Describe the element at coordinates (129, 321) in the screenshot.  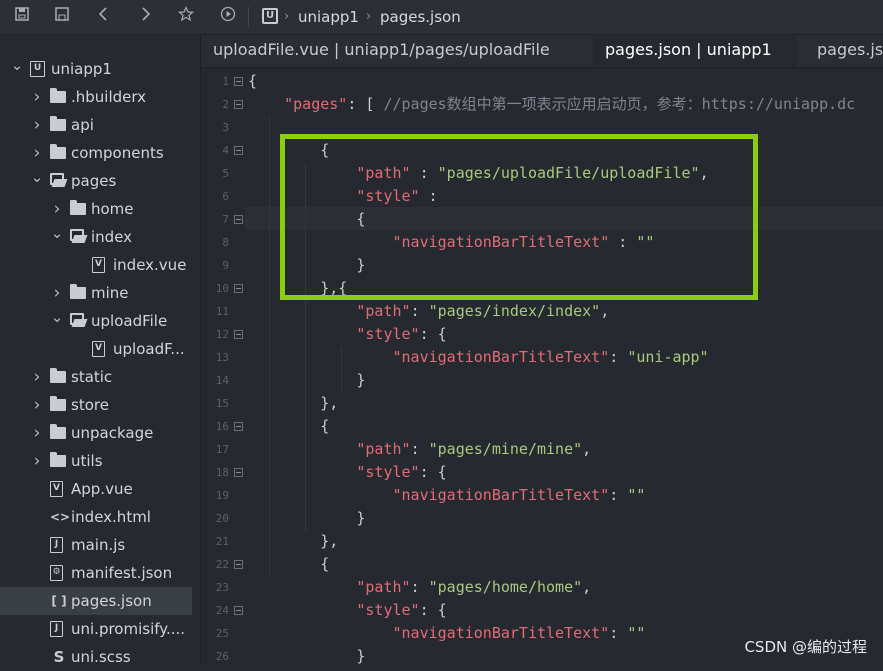
I see `tree-item-label: uploadFile` at that location.